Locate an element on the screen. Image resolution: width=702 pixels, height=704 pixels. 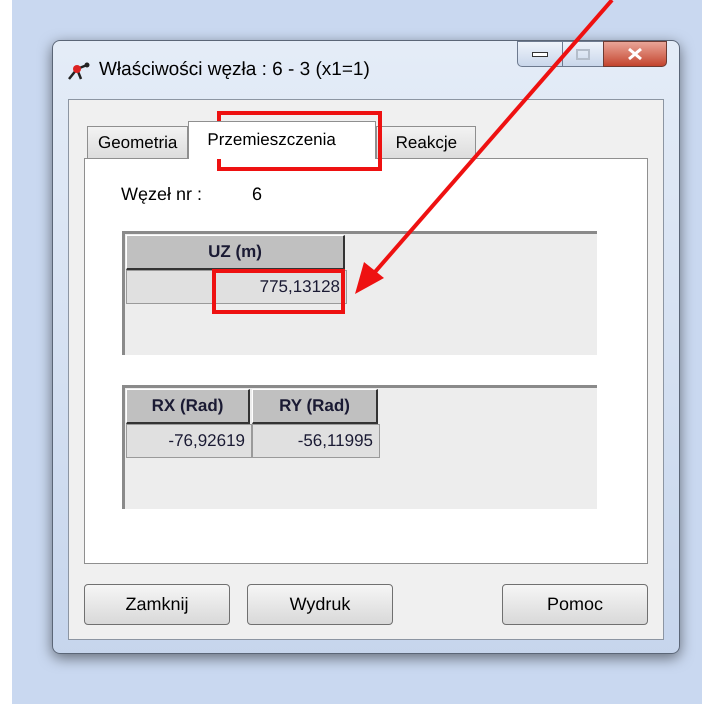
tab: Geometria is located at coordinates (137, 142).